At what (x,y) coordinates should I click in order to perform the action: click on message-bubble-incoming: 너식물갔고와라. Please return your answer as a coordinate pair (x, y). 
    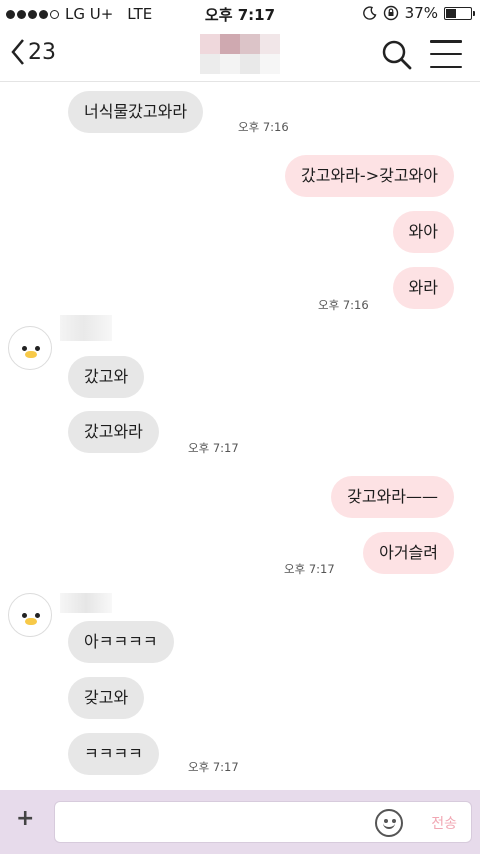
    Looking at the image, I should click on (136, 112).